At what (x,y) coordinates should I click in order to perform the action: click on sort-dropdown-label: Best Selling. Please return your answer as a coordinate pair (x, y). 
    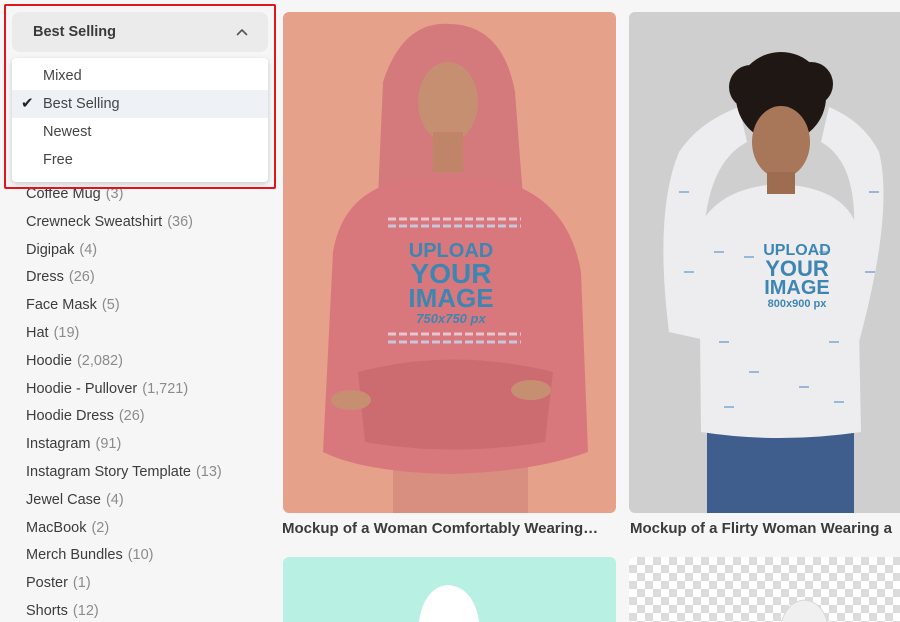
    Looking at the image, I should click on (74, 32).